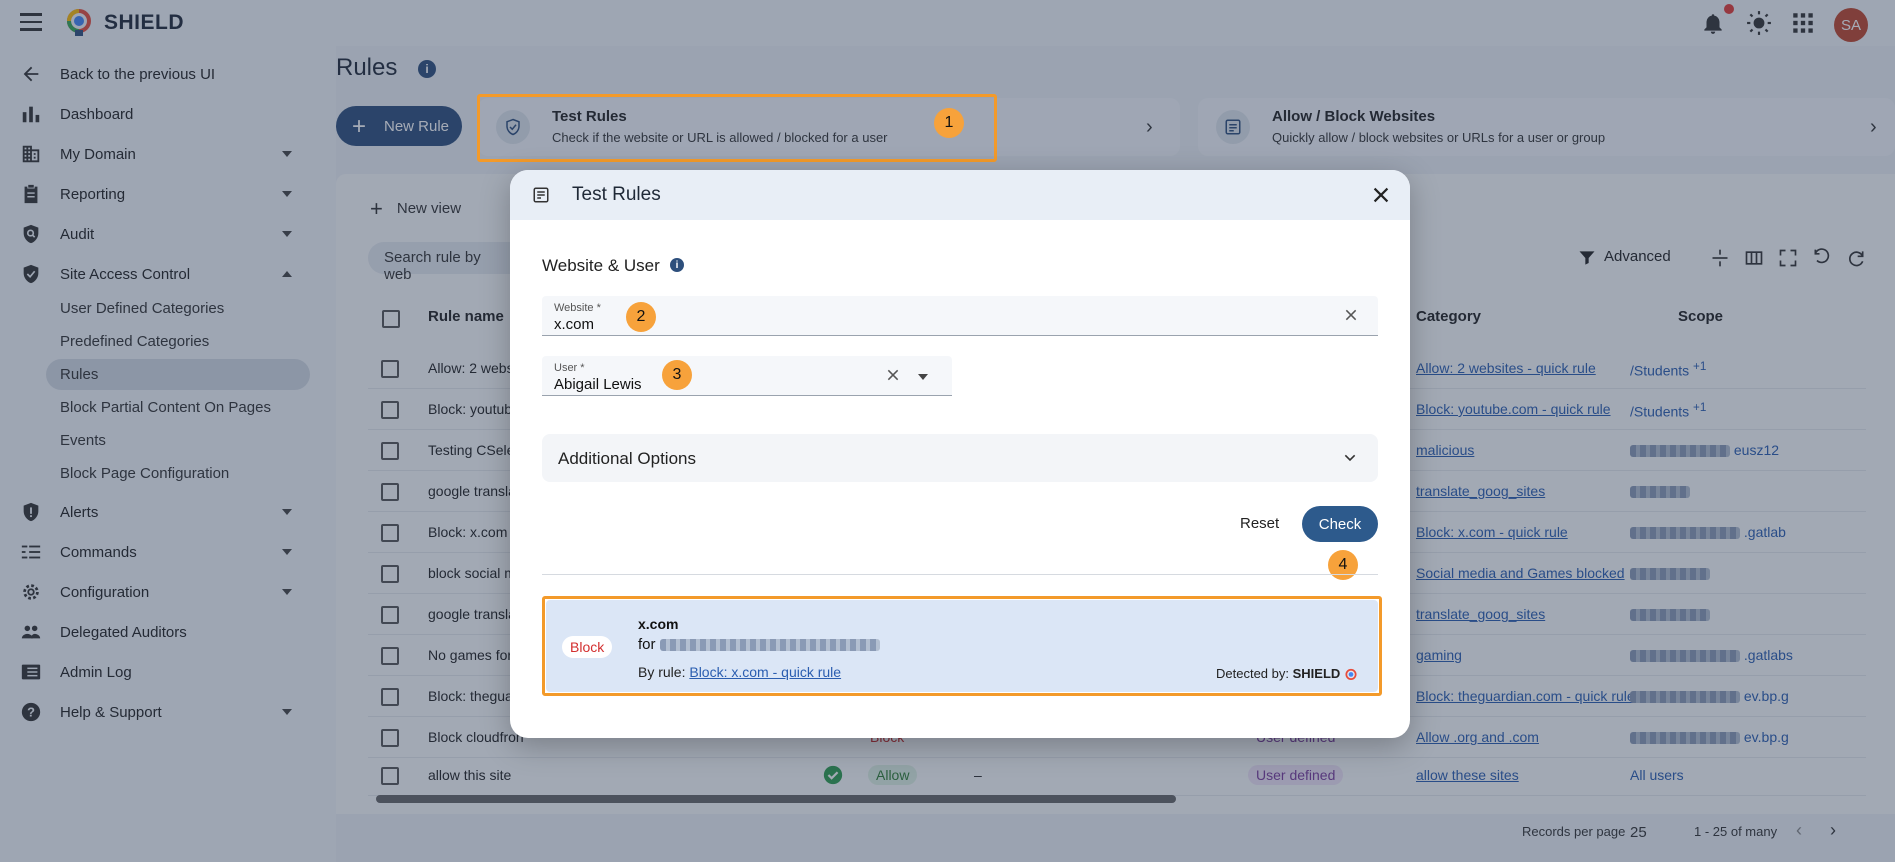  Describe the element at coordinates (1381, 195) in the screenshot. I see `close-icon` at that location.